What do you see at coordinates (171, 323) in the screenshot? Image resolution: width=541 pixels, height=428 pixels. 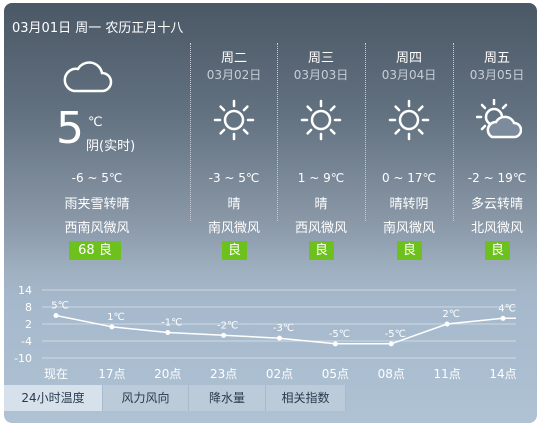 I see `temperature-value-label: -1℃` at bounding box center [171, 323].